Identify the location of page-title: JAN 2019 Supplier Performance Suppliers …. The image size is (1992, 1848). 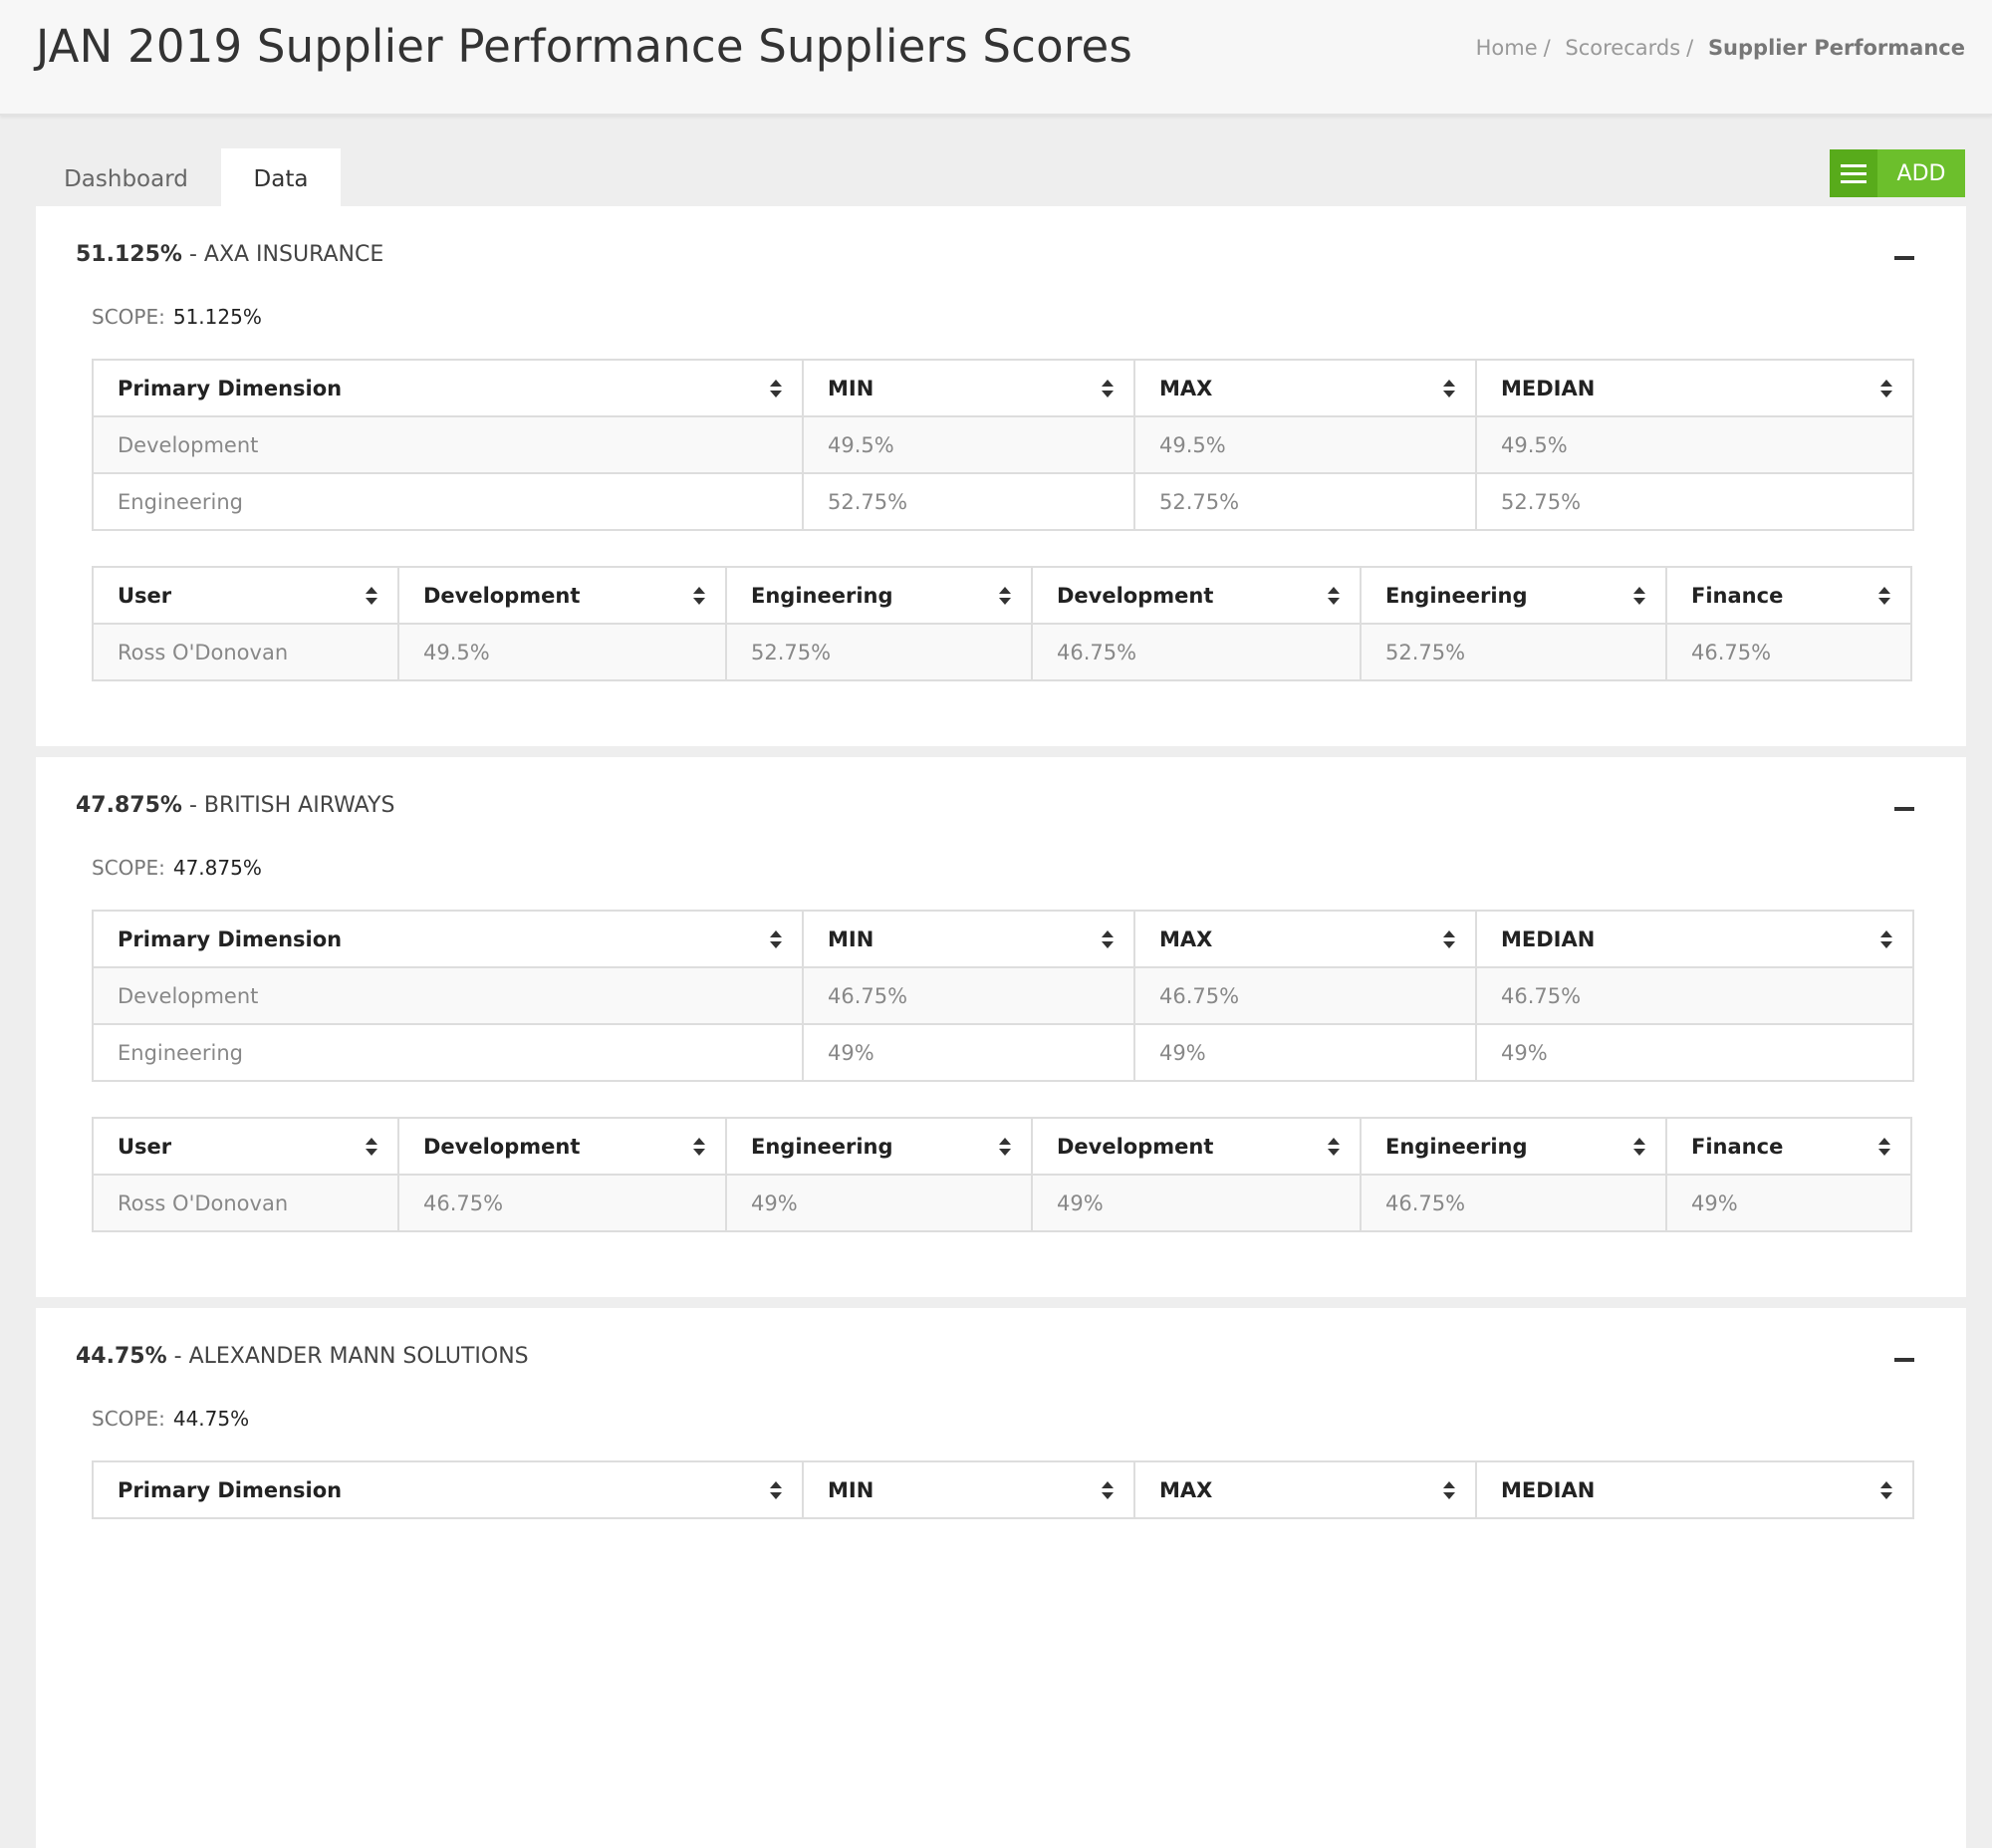
(584, 46).